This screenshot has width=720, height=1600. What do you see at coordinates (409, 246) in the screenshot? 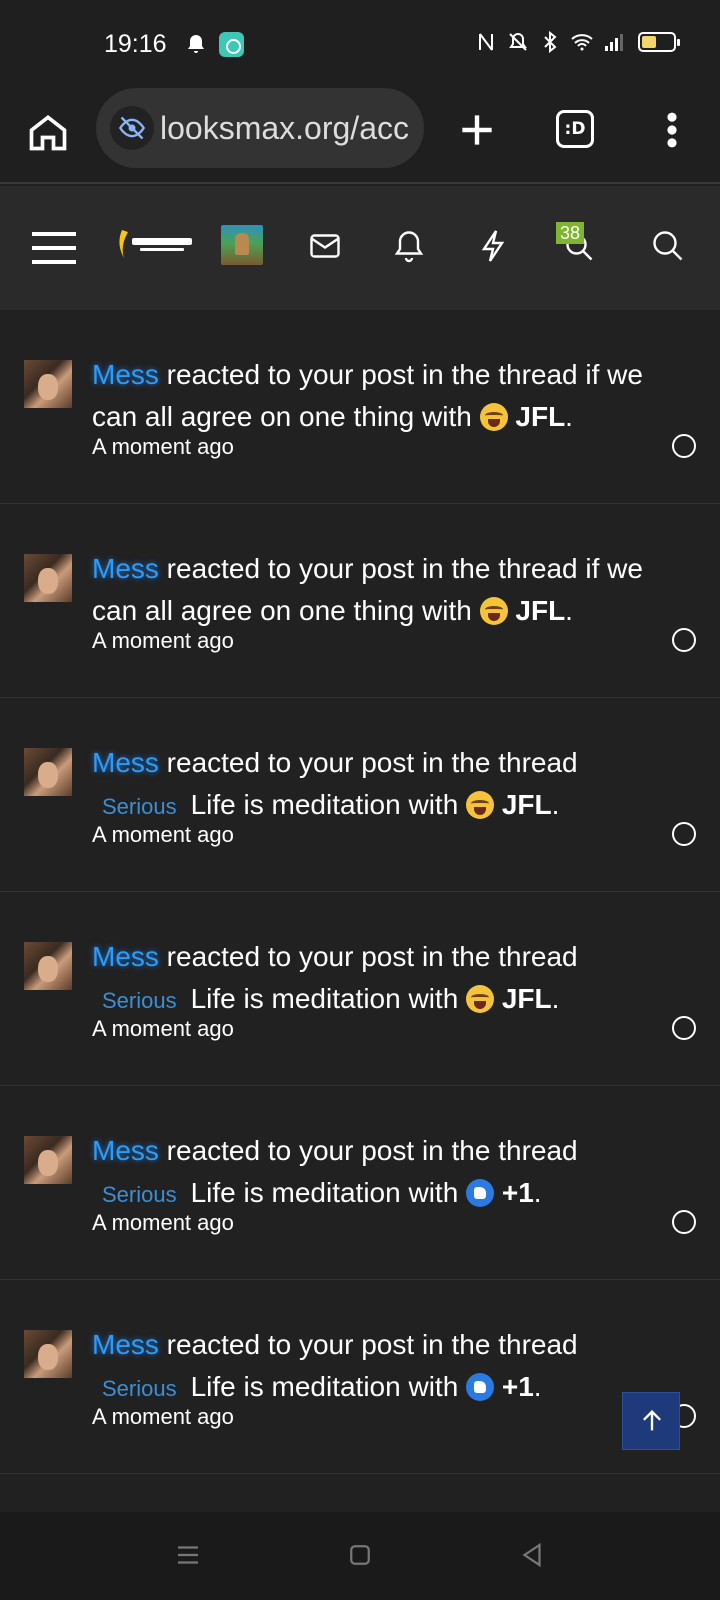
I see `alerts-bell-icon` at bounding box center [409, 246].